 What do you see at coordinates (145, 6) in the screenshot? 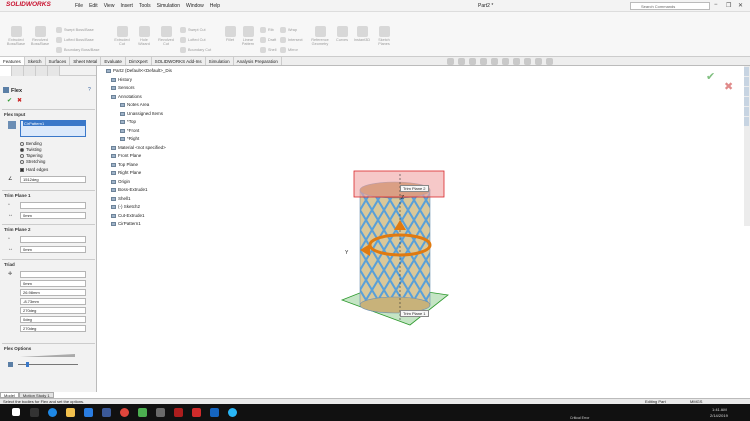
I see `menu-tools: Tools` at bounding box center [145, 6].